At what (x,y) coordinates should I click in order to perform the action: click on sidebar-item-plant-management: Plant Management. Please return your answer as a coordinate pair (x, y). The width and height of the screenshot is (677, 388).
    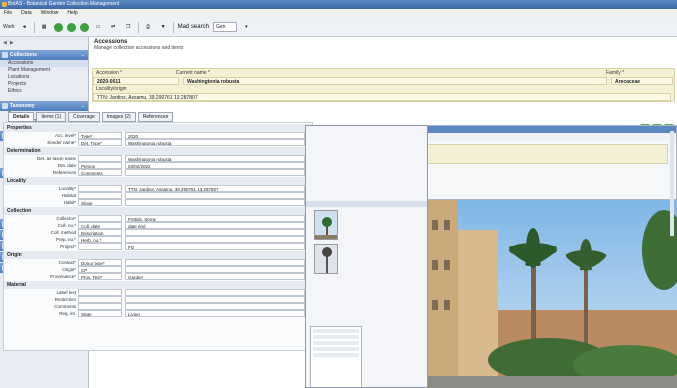
    Looking at the image, I should click on (44, 70).